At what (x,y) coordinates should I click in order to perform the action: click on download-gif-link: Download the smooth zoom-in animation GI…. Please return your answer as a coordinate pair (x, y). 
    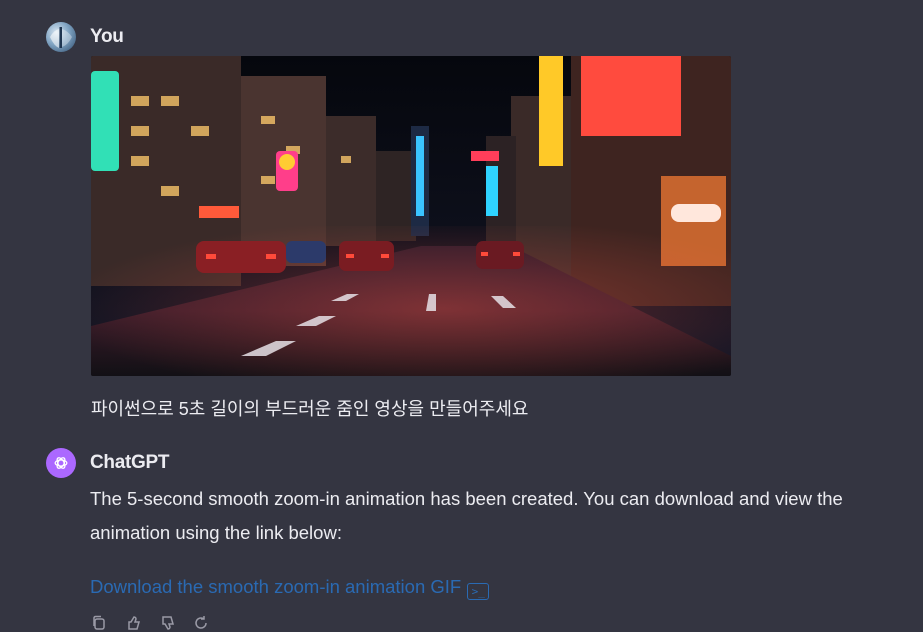
    Looking at the image, I should click on (290, 588).